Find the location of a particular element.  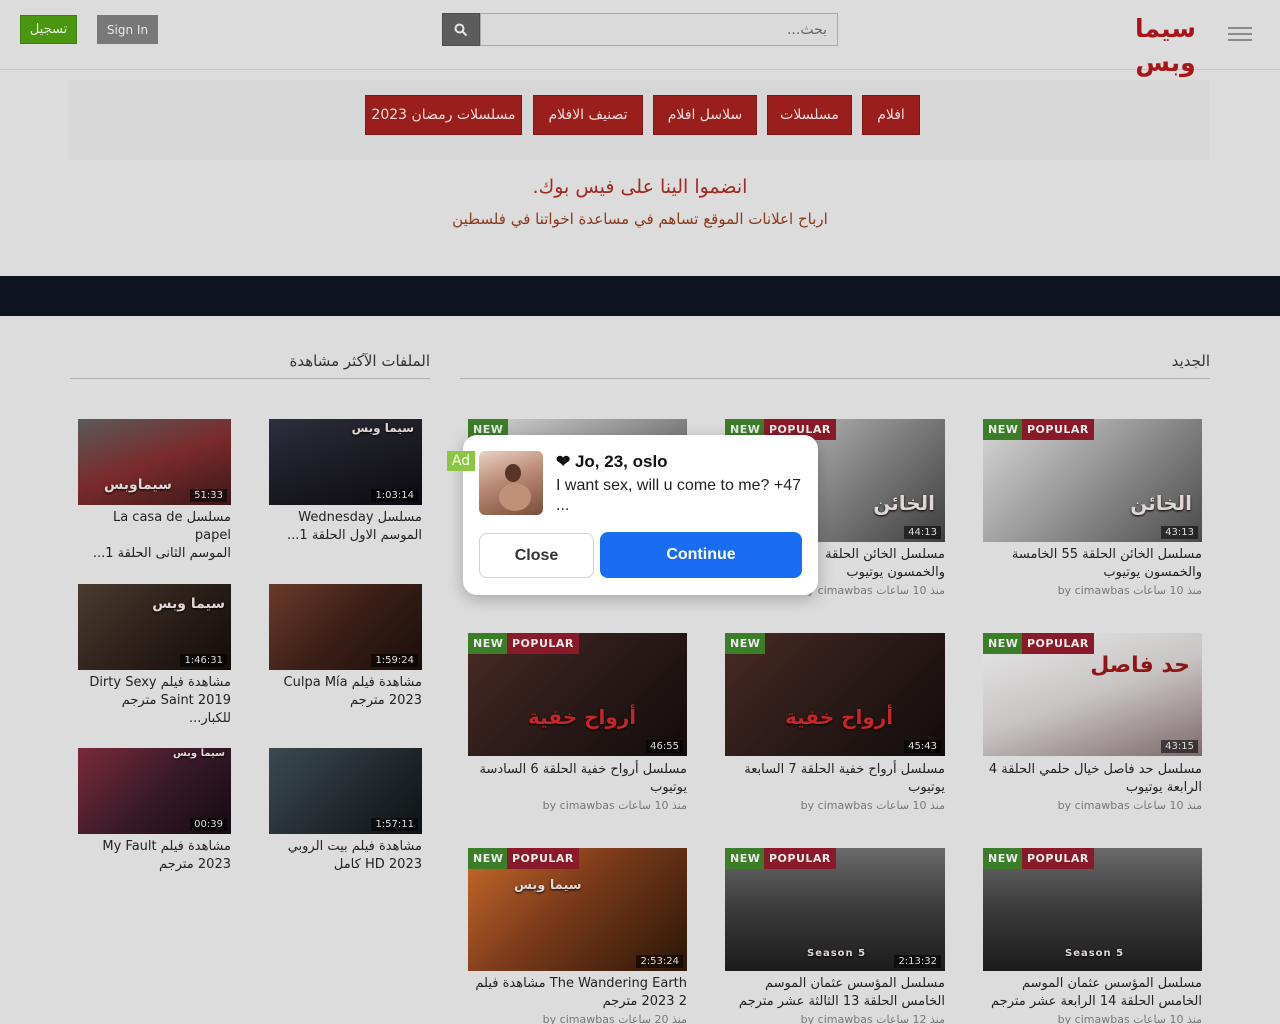

sidebar-video-thumbnail: سيما وبس 1:46:31 is located at coordinates (154, 627).